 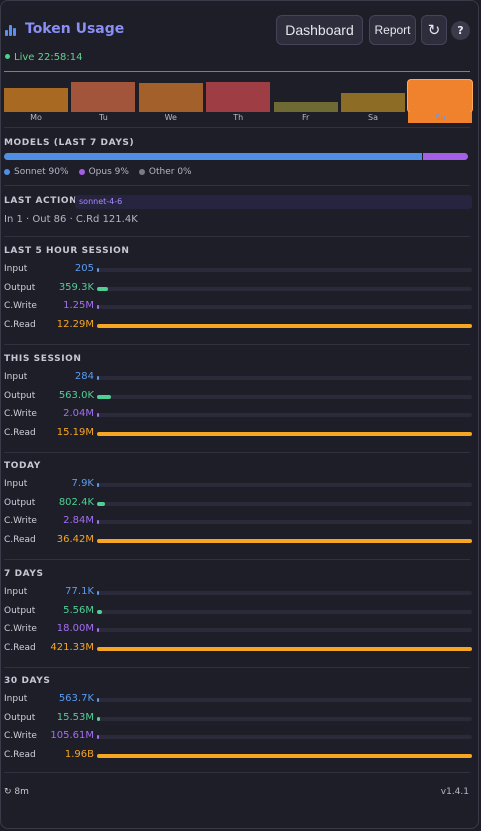 I want to click on metric-row-input: Input 563.7K, so click(x=238, y=700).